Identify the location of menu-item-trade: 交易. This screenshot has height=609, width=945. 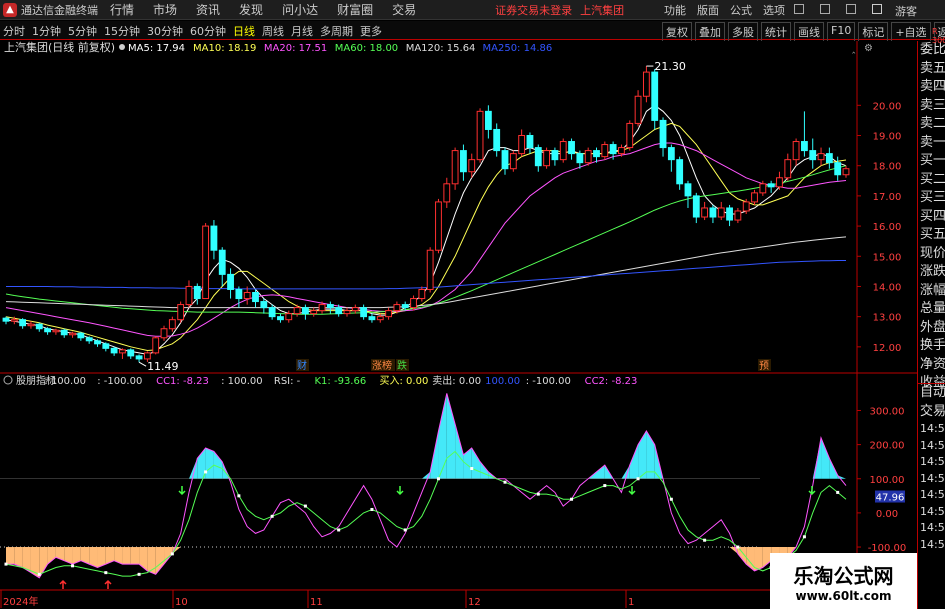
(404, 9).